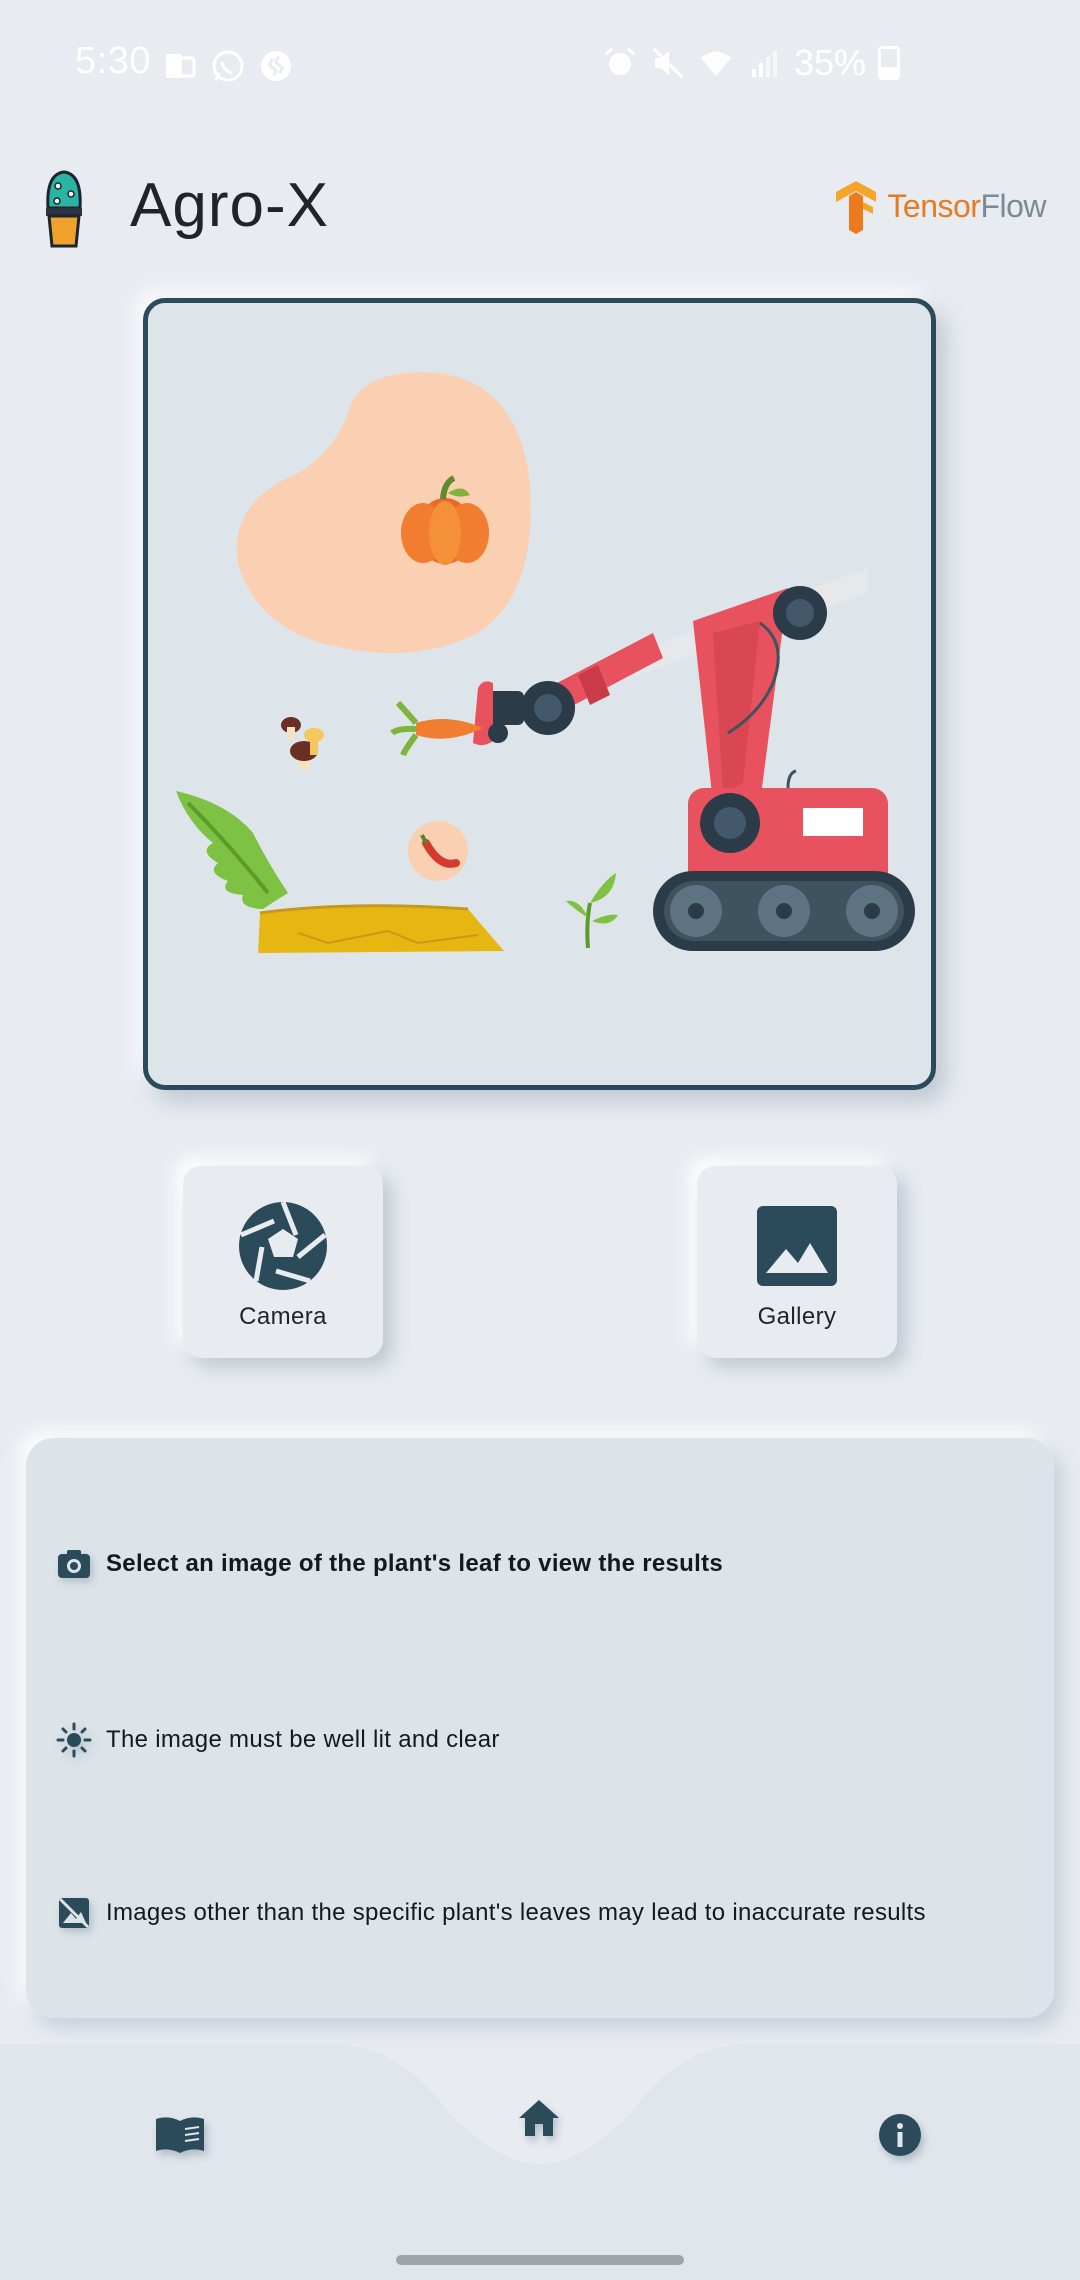 The width and height of the screenshot is (1080, 2280). What do you see at coordinates (784, 860) in the screenshot?
I see `robot-body-icon` at bounding box center [784, 860].